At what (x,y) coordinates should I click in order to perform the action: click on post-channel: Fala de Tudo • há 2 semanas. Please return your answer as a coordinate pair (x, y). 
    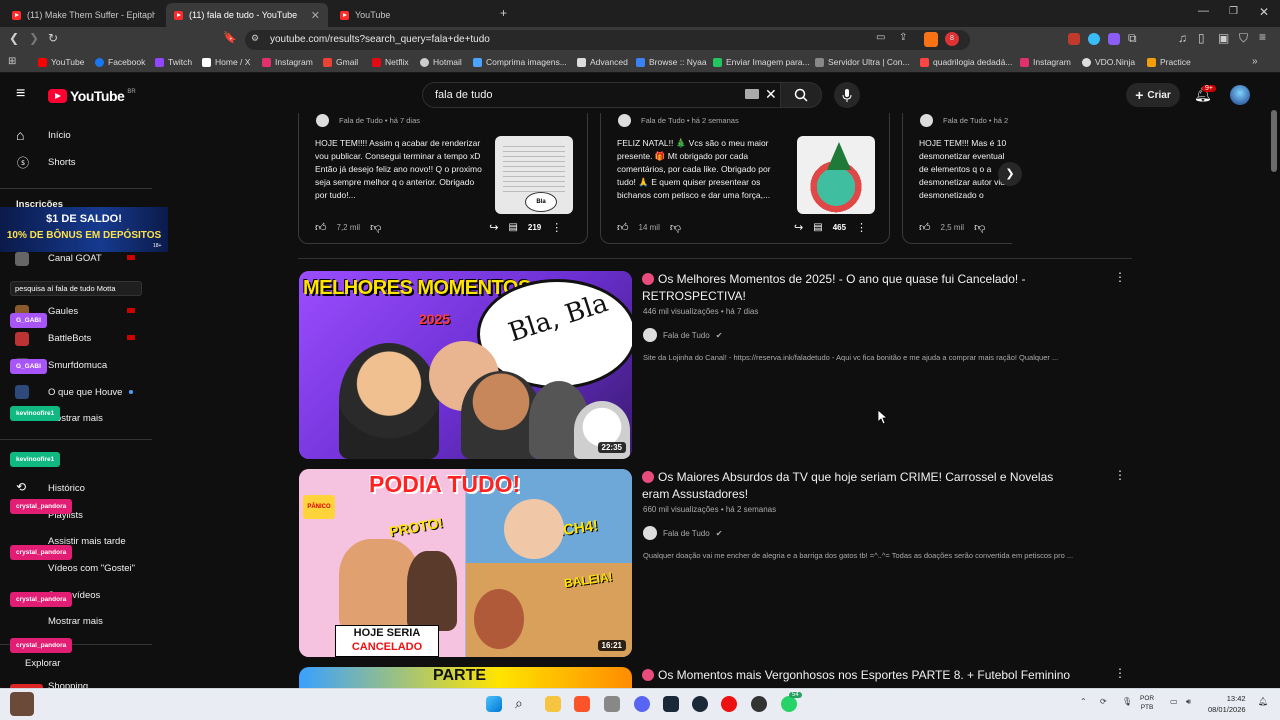
    Looking at the image, I should click on (690, 120).